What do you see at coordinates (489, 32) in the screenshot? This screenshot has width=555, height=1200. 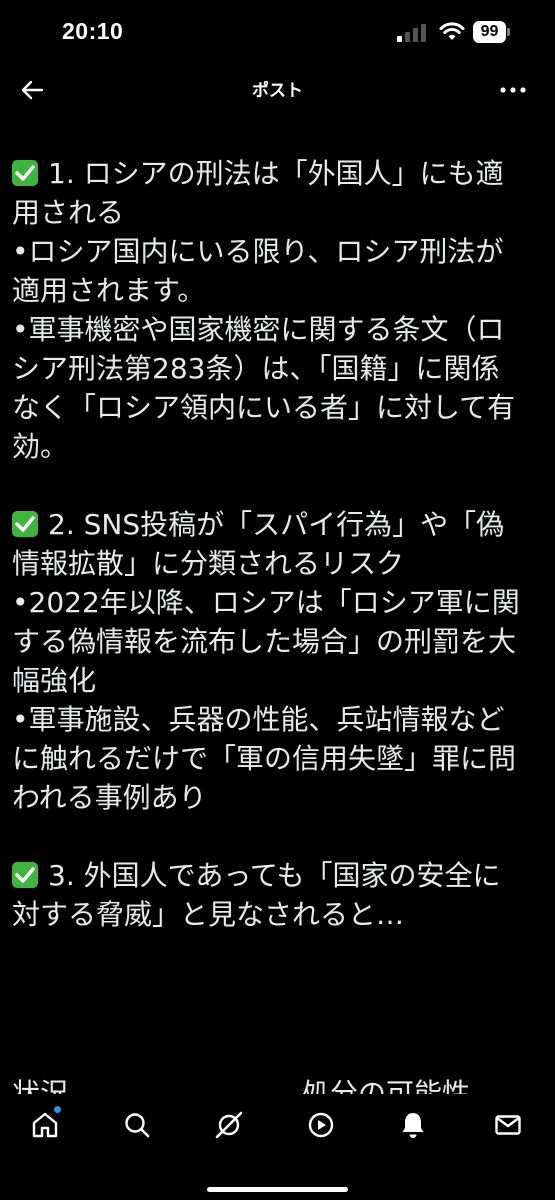 I see `battery-indicator: 99` at bounding box center [489, 32].